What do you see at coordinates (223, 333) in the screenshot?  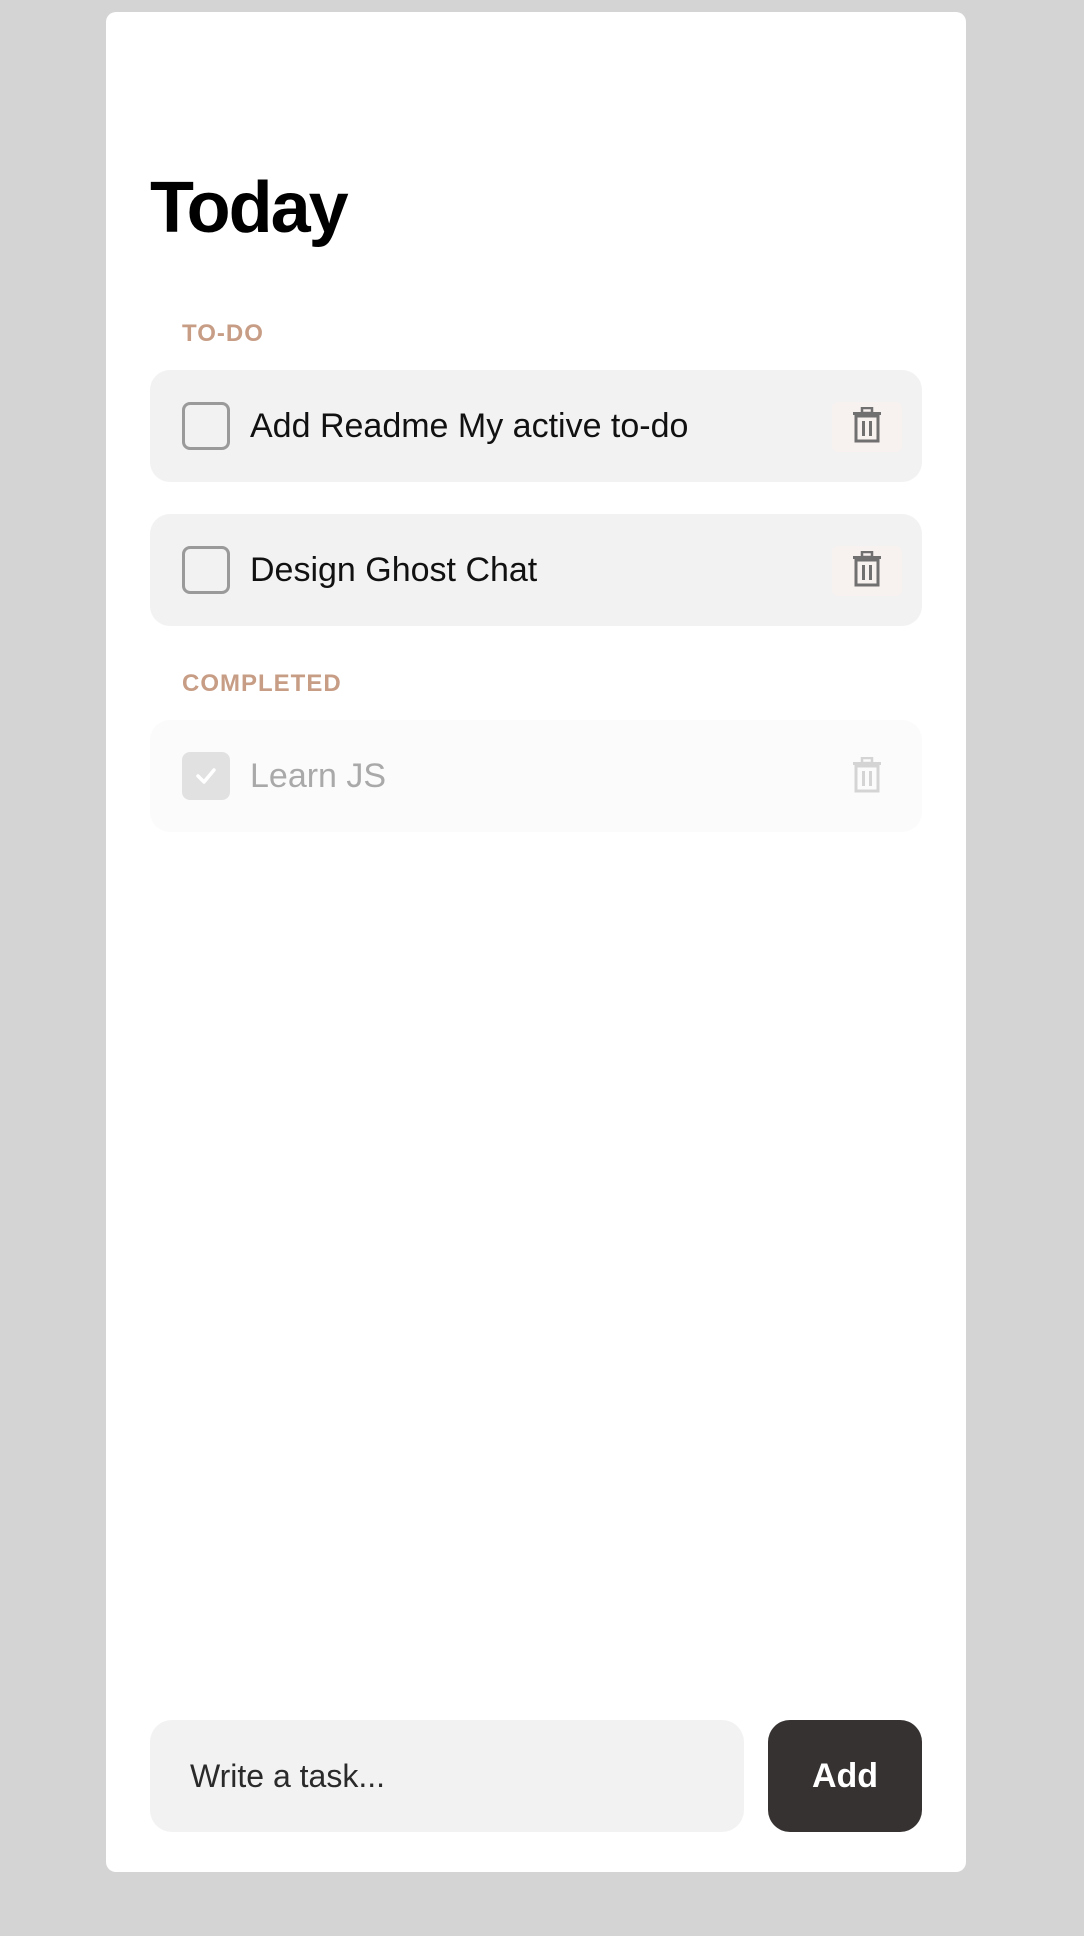 I see `todo-section-label: TO-DO` at bounding box center [223, 333].